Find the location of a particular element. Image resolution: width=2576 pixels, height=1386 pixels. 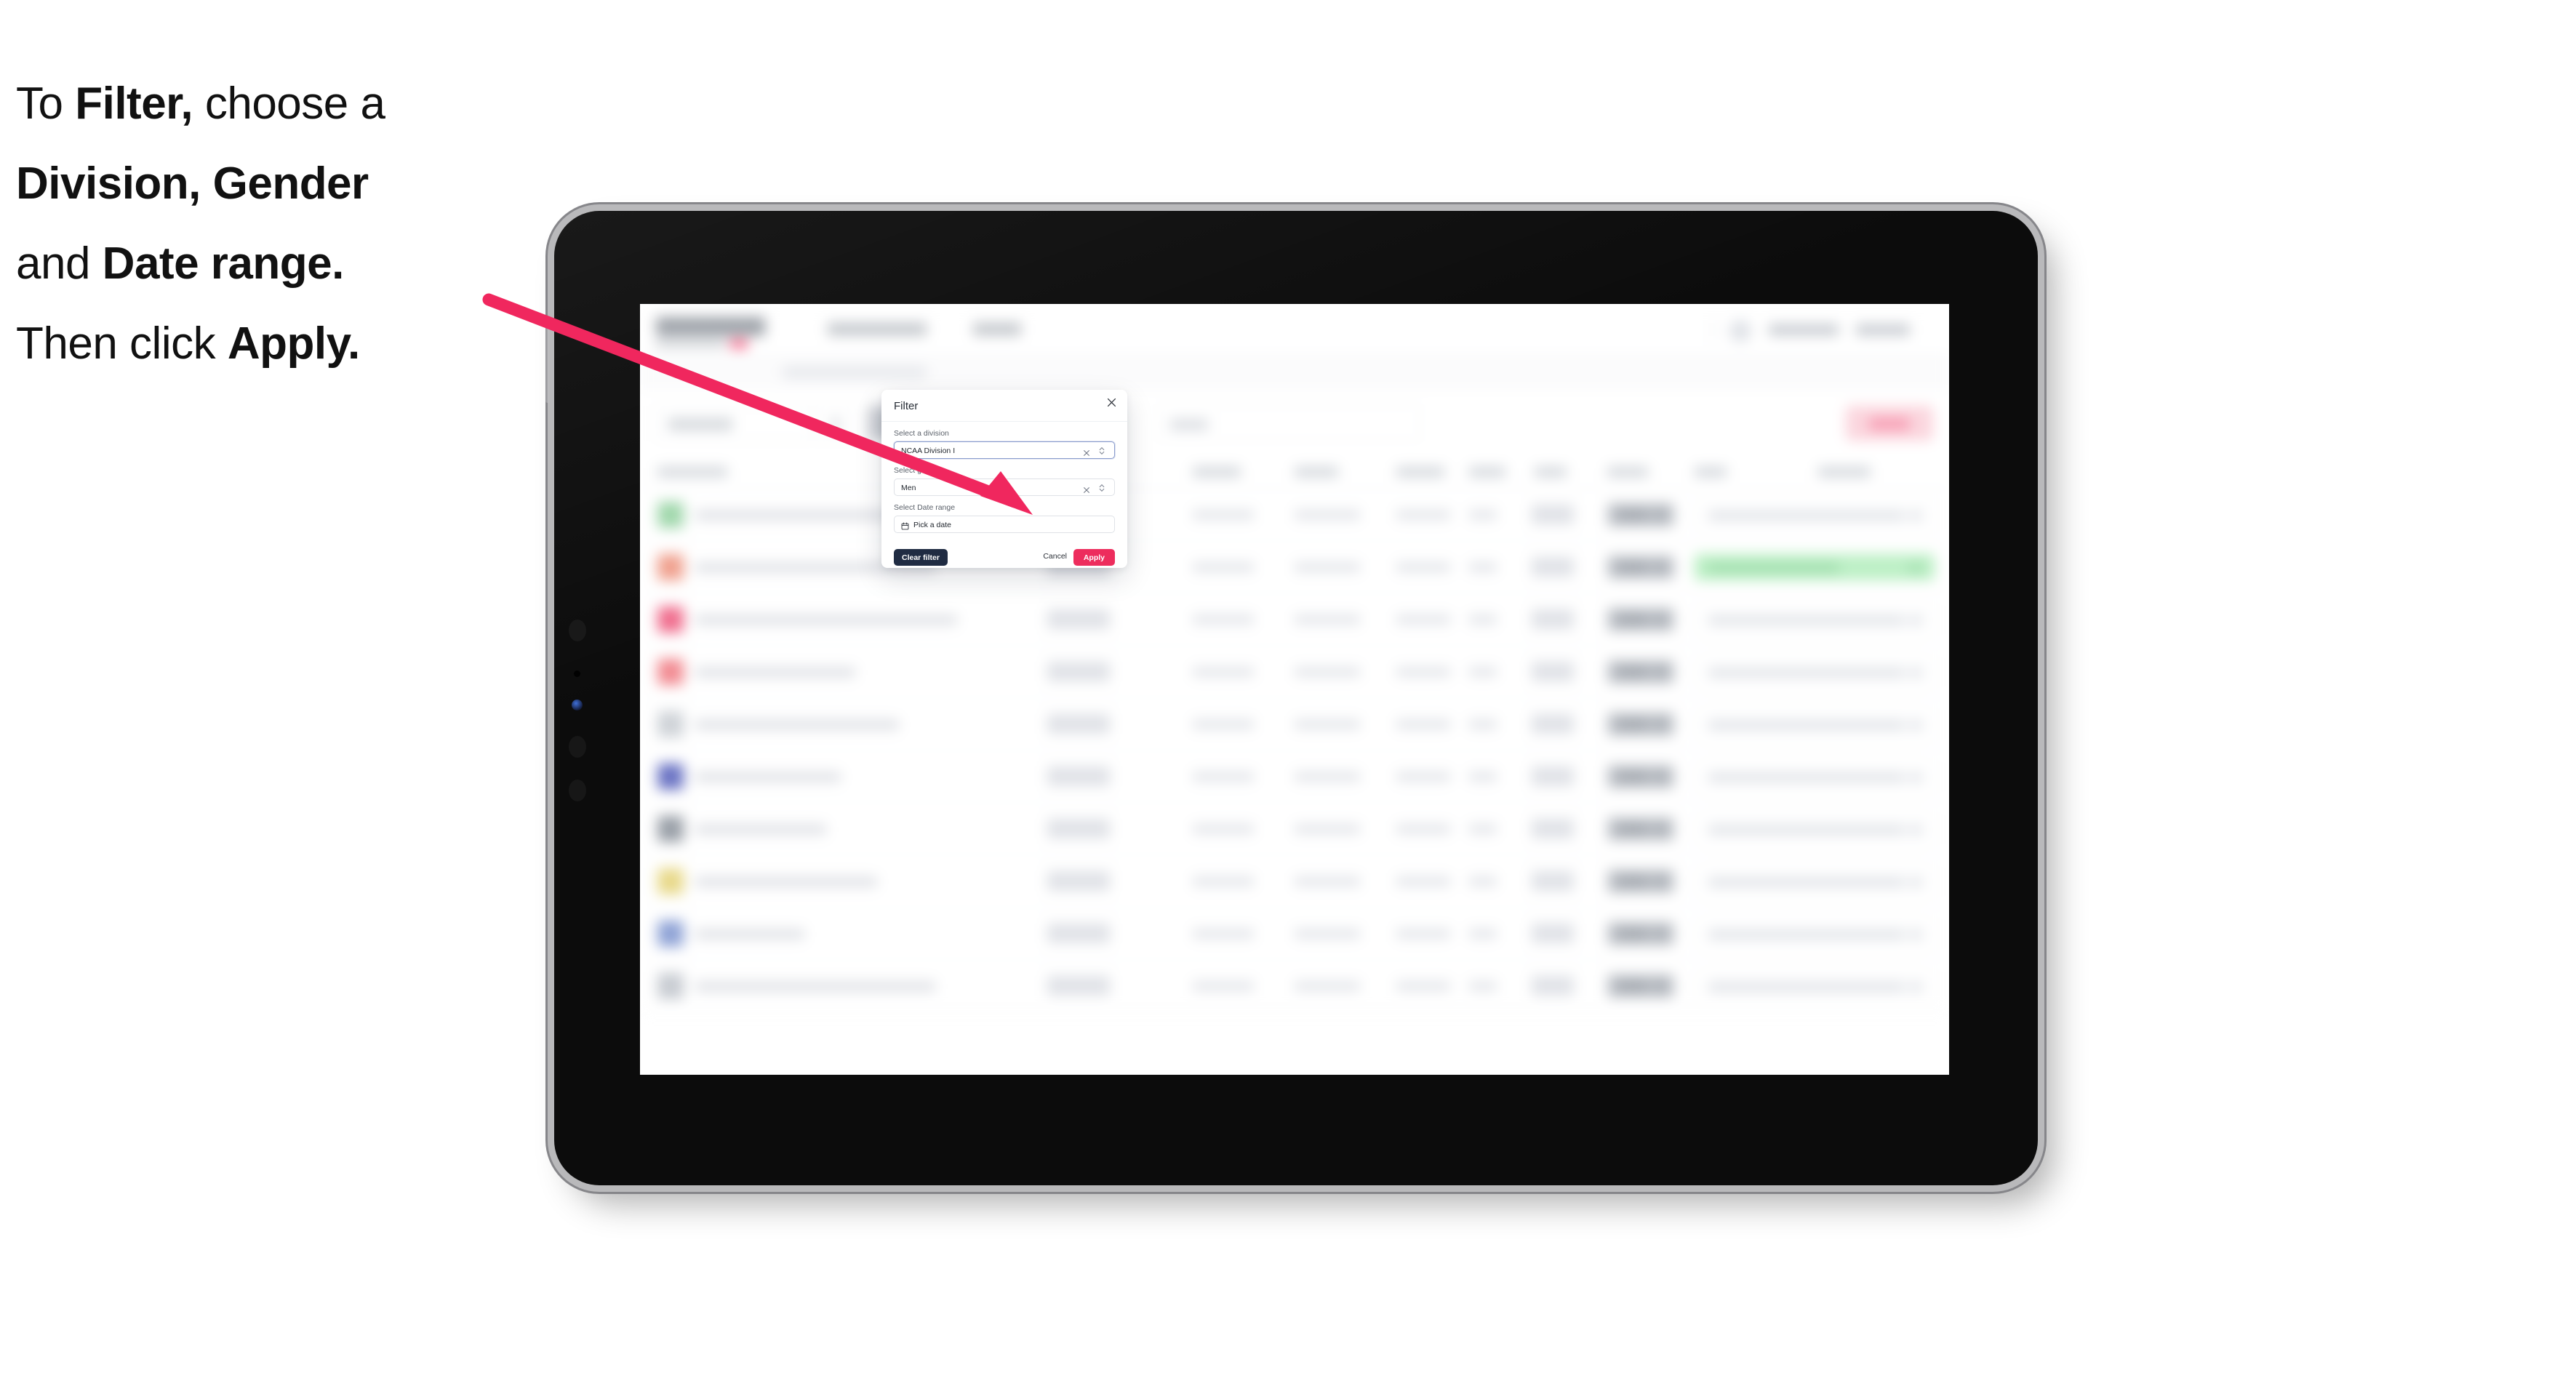

date-range-picker: Pick a date is located at coordinates (1004, 524).